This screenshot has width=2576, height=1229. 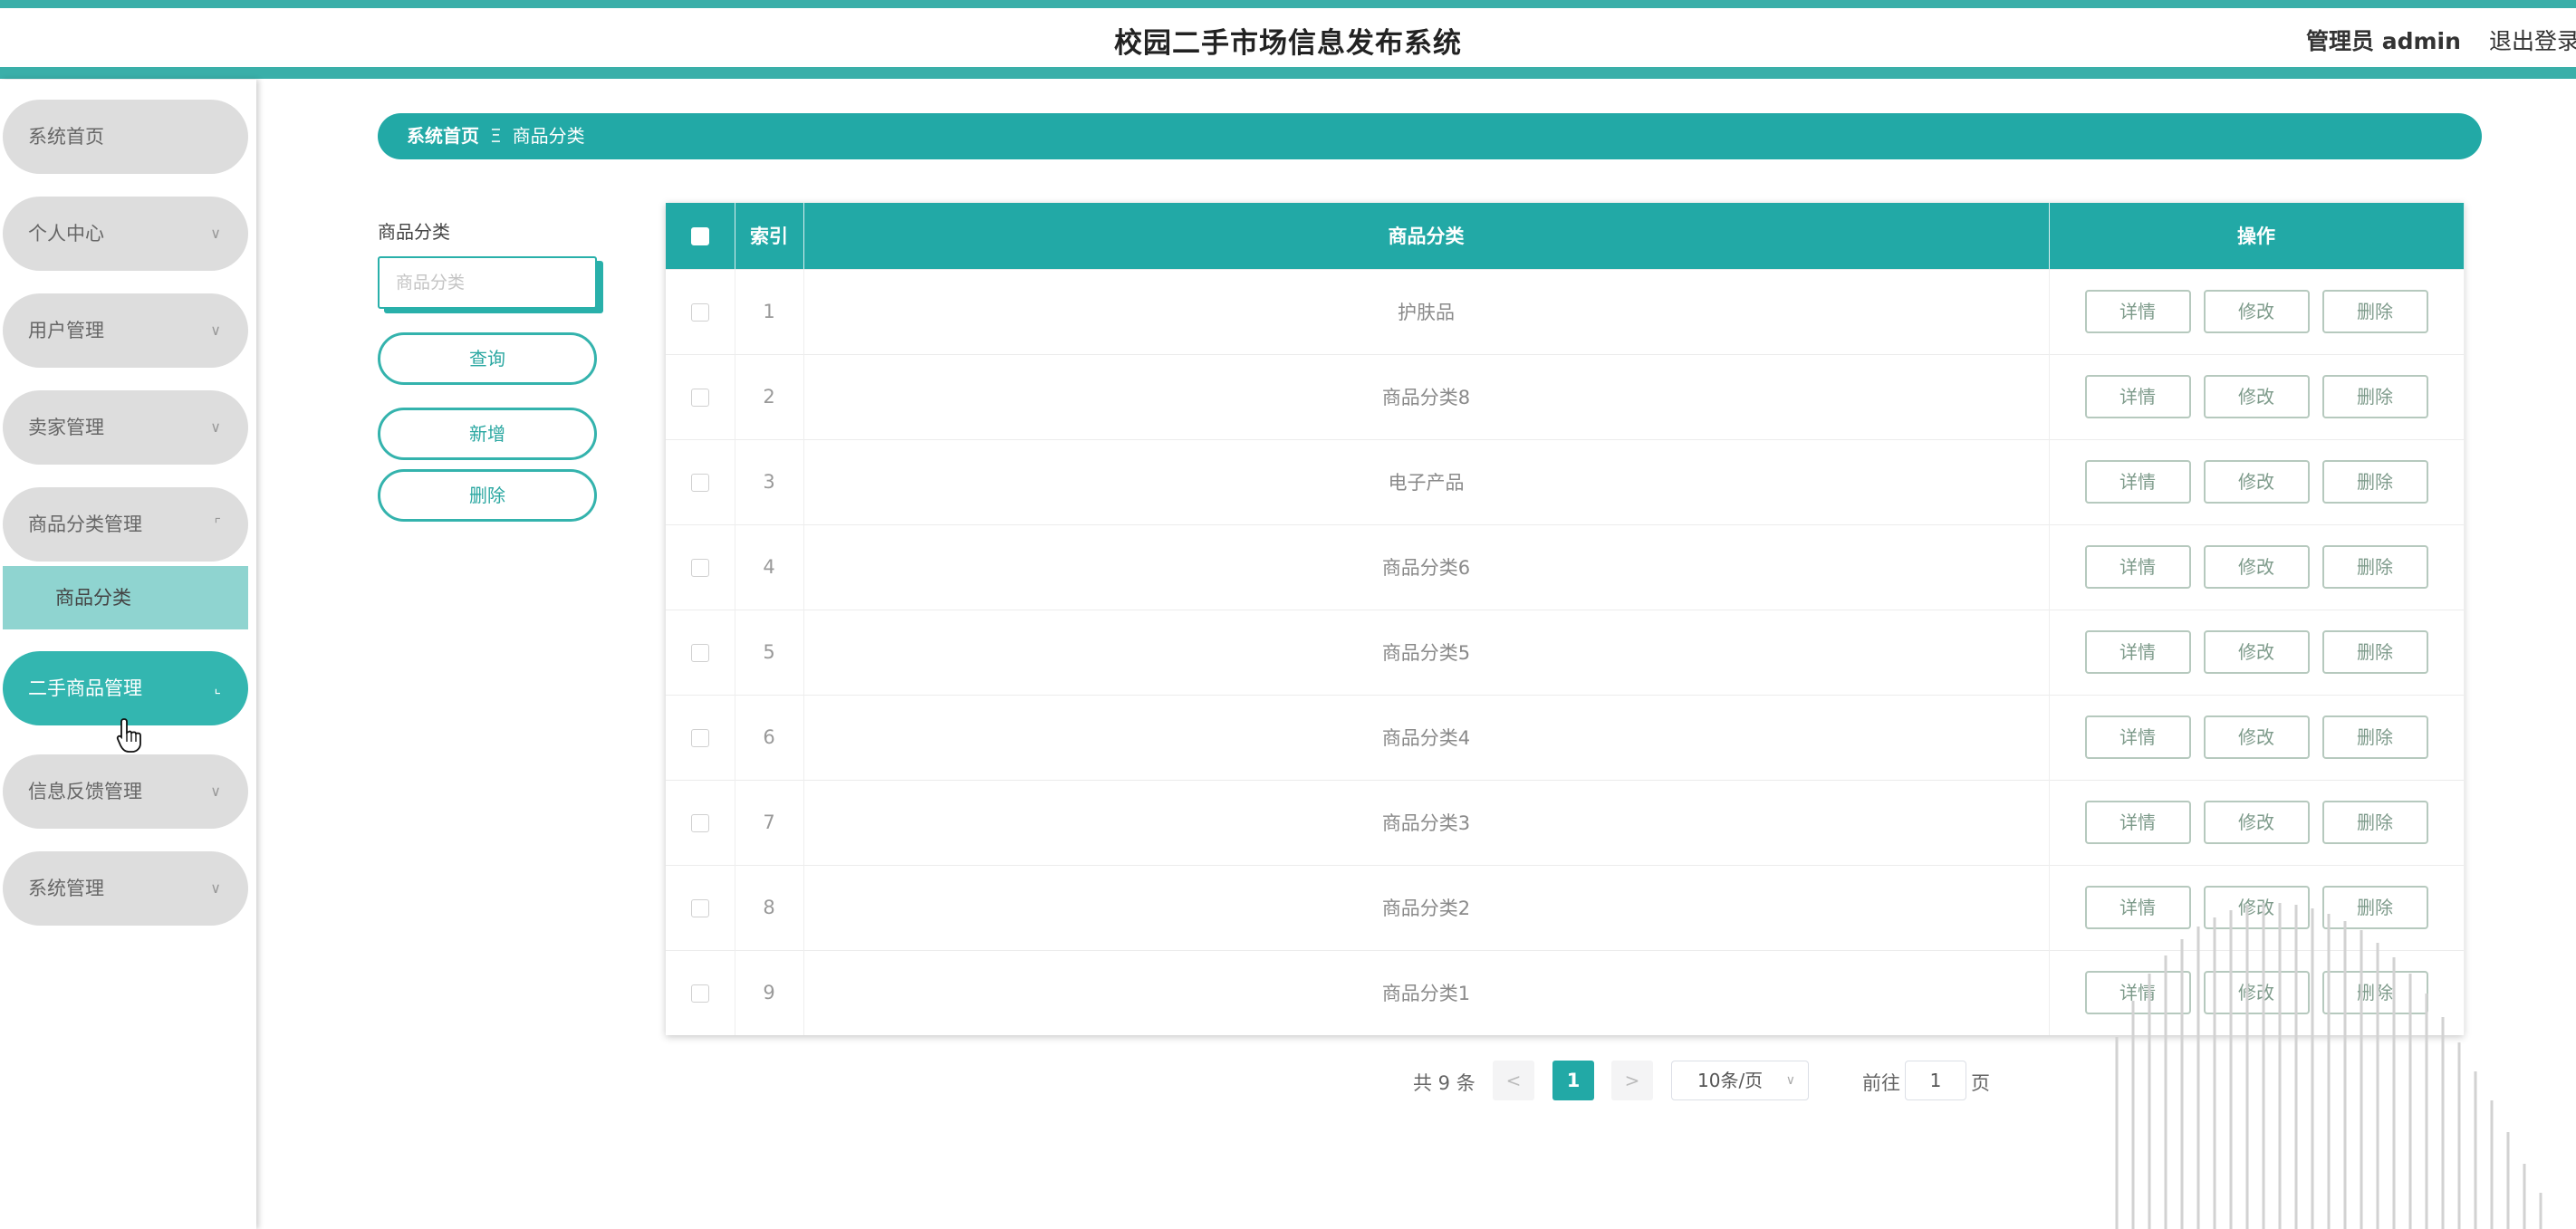 What do you see at coordinates (218, 688) in the screenshot?
I see `chevron-icon: ⌞` at bounding box center [218, 688].